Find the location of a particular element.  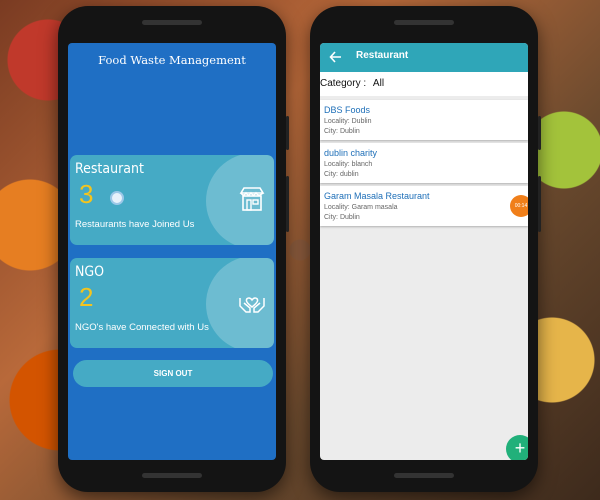

app-bar: Restaurant is located at coordinates (424, 57).